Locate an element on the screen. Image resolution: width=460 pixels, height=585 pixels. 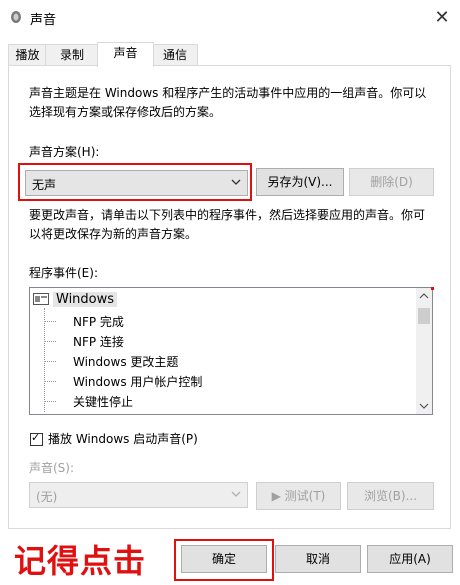
list-root-label: Windows is located at coordinates (85, 299).